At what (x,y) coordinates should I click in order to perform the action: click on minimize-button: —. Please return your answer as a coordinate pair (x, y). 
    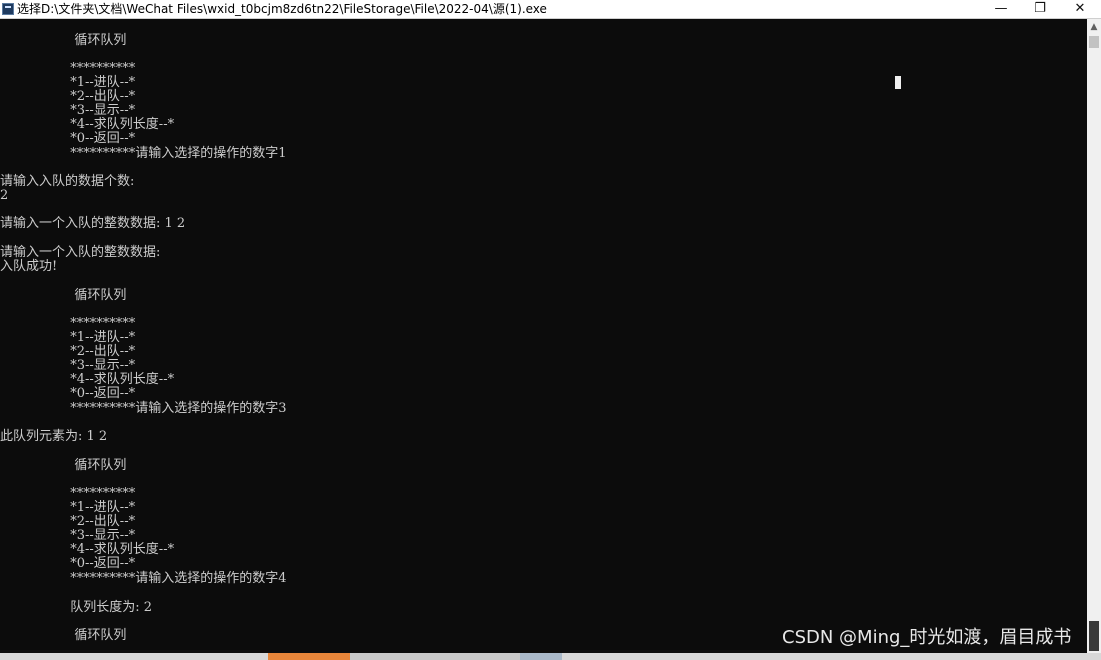
    Looking at the image, I should click on (1001, 9).